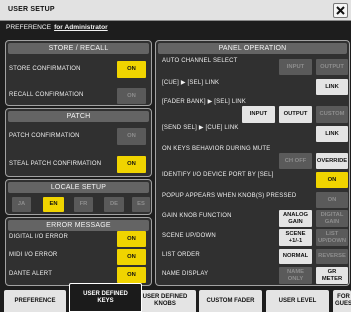 The image size is (351, 312). Describe the element at coordinates (114, 204) in the screenshot. I see `locale-de-button: DE` at that location.